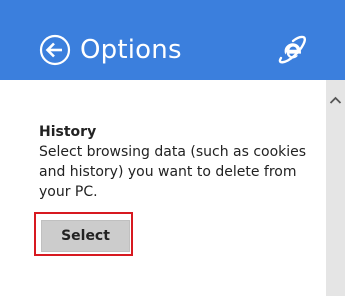  I want to click on chevron-up-icon, so click(335, 100).